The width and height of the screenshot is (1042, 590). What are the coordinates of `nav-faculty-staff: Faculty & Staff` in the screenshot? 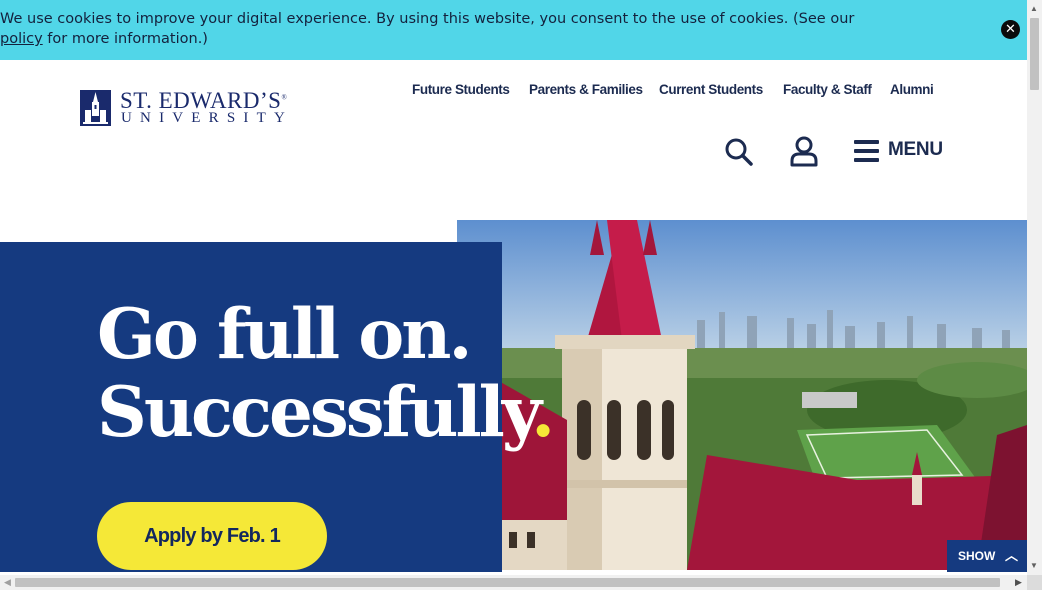 It's located at (827, 89).